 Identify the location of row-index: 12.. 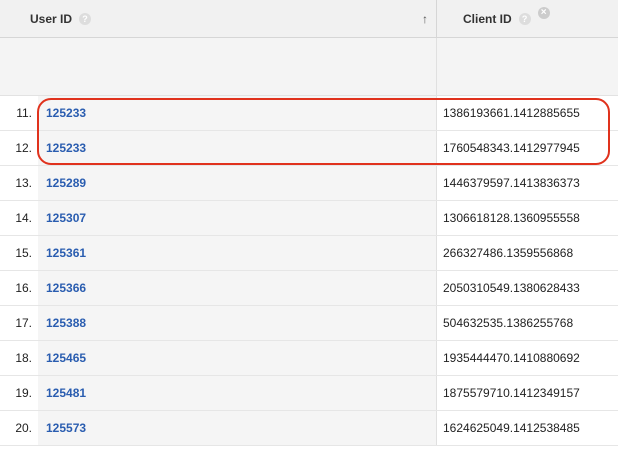
(23, 148).